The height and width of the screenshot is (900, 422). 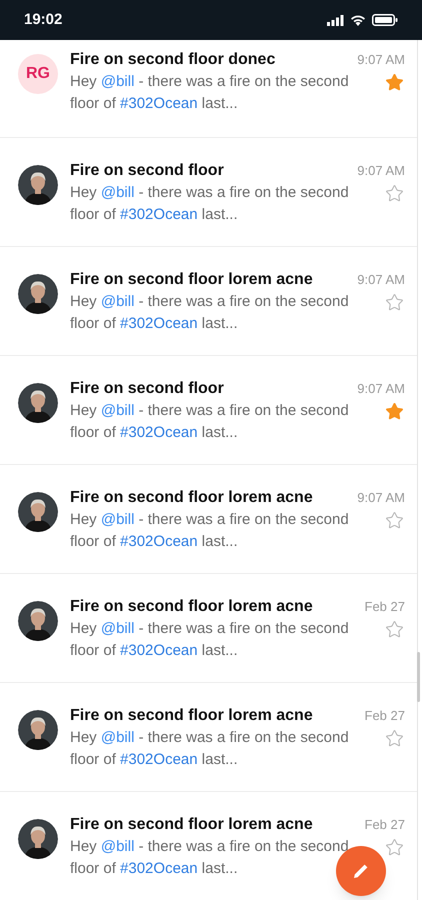 What do you see at coordinates (38, 74) in the screenshot?
I see `avatar-initials: RG` at bounding box center [38, 74].